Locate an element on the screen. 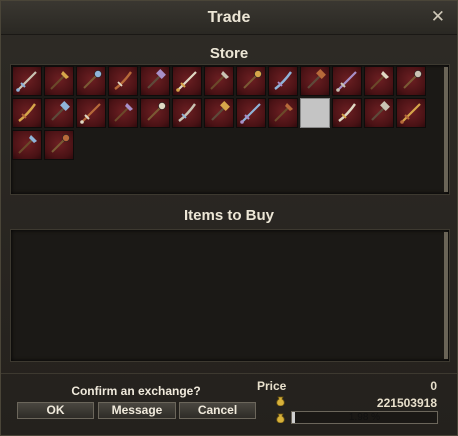  store-scrollbar is located at coordinates (446, 129).